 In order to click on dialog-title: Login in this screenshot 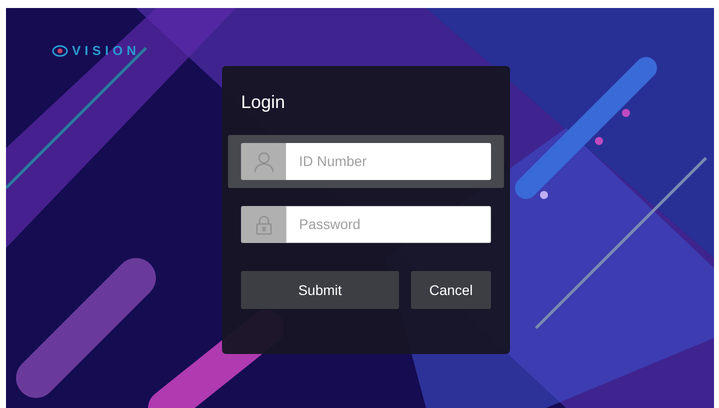, I will do `click(263, 102)`.